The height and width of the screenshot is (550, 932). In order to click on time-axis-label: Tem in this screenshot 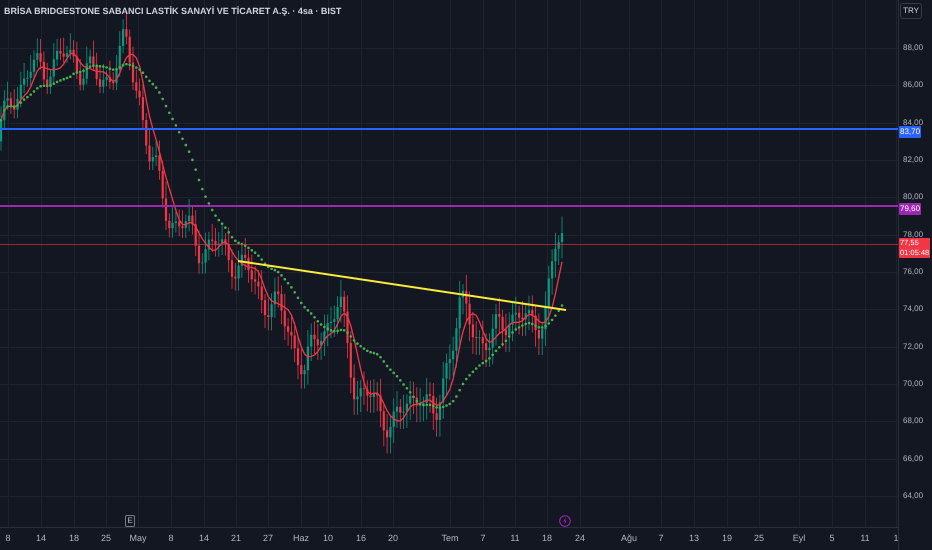, I will do `click(450, 538)`.